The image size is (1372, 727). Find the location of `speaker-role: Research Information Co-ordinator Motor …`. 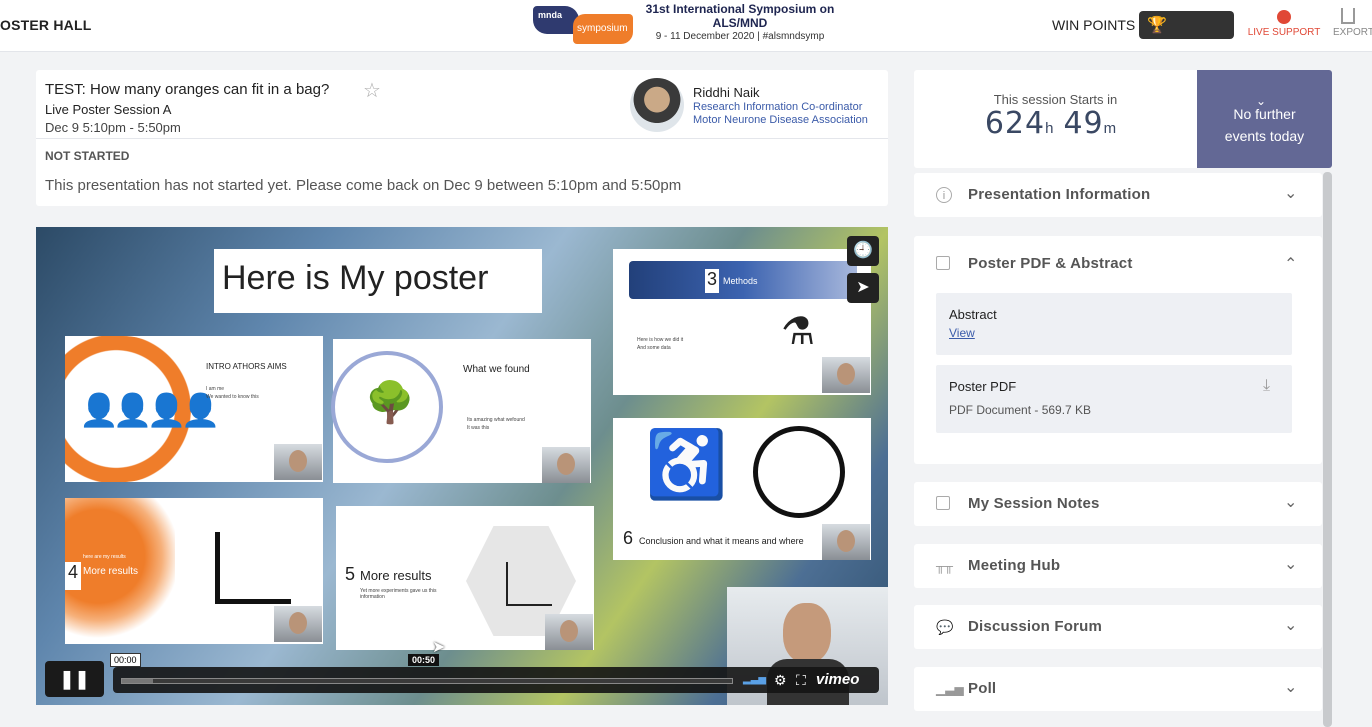

speaker-role: Research Information Co-ordinator Motor … is located at coordinates (780, 114).